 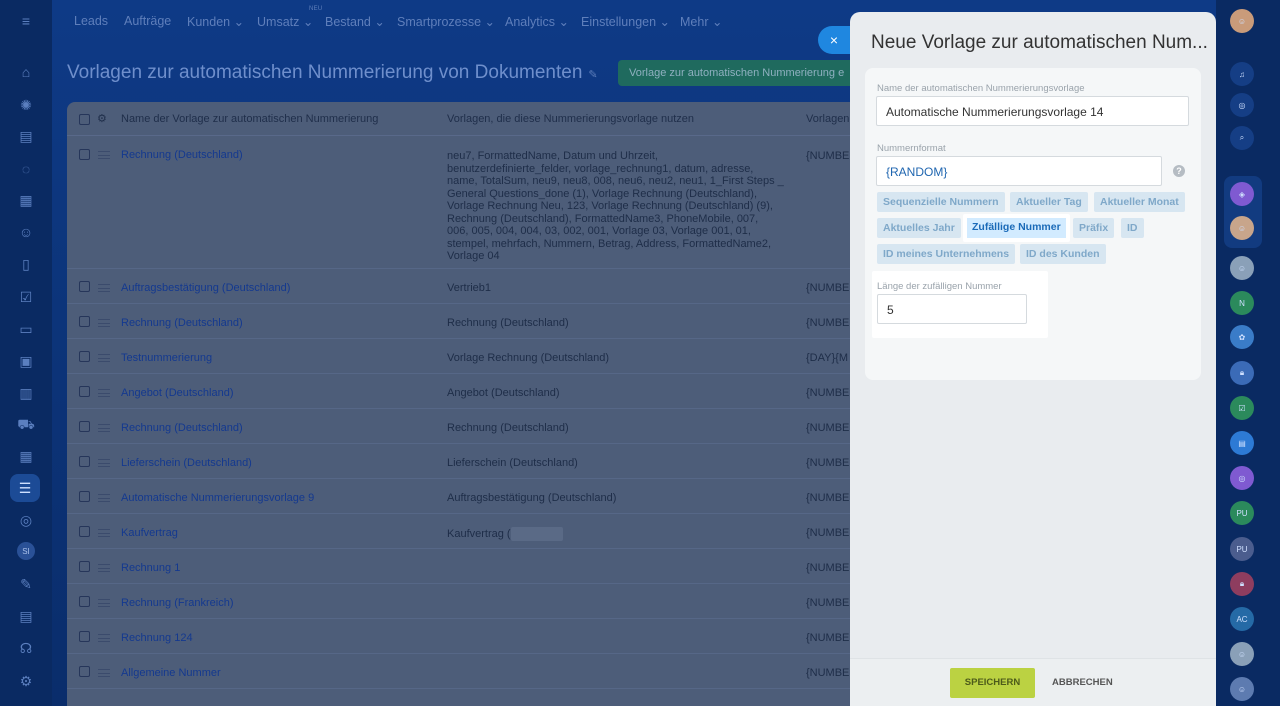 What do you see at coordinates (467, 601) in the screenshot?
I see `table-row: Rechnung (Frankreich) {NUMBE` at bounding box center [467, 601].